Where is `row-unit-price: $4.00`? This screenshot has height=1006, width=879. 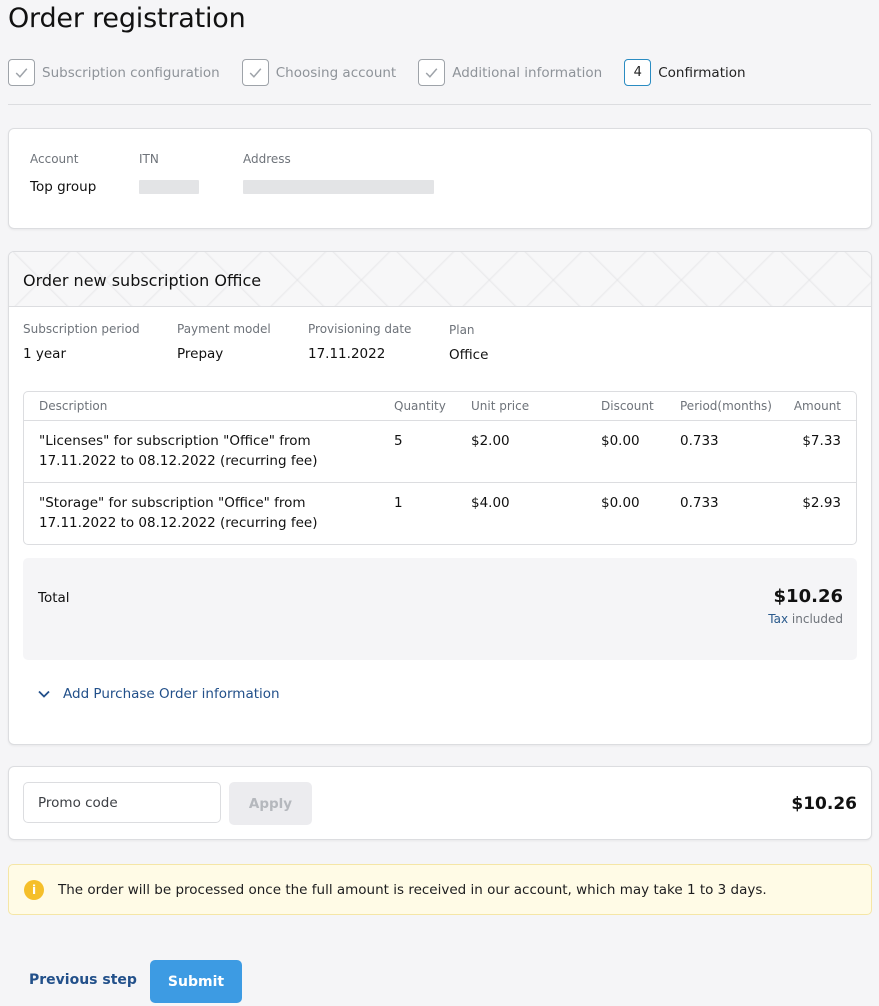
row-unit-price: $4.00 is located at coordinates (490, 503).